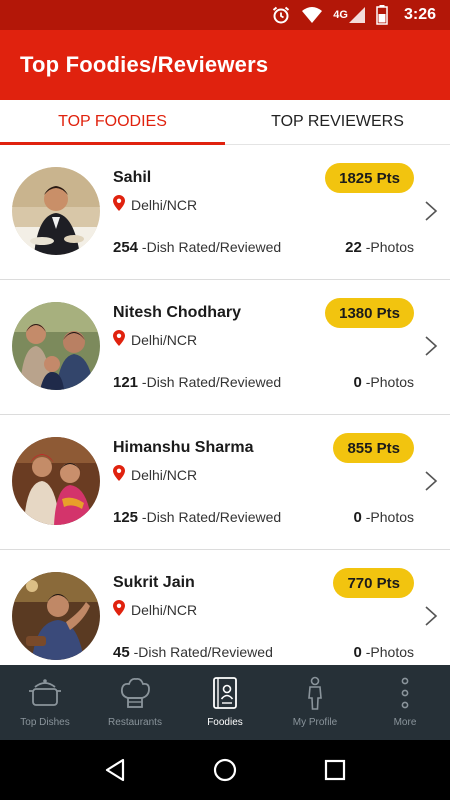 The height and width of the screenshot is (800, 450). I want to click on dishes-stat: 121 -Dish Rated/Reviewed, so click(197, 382).